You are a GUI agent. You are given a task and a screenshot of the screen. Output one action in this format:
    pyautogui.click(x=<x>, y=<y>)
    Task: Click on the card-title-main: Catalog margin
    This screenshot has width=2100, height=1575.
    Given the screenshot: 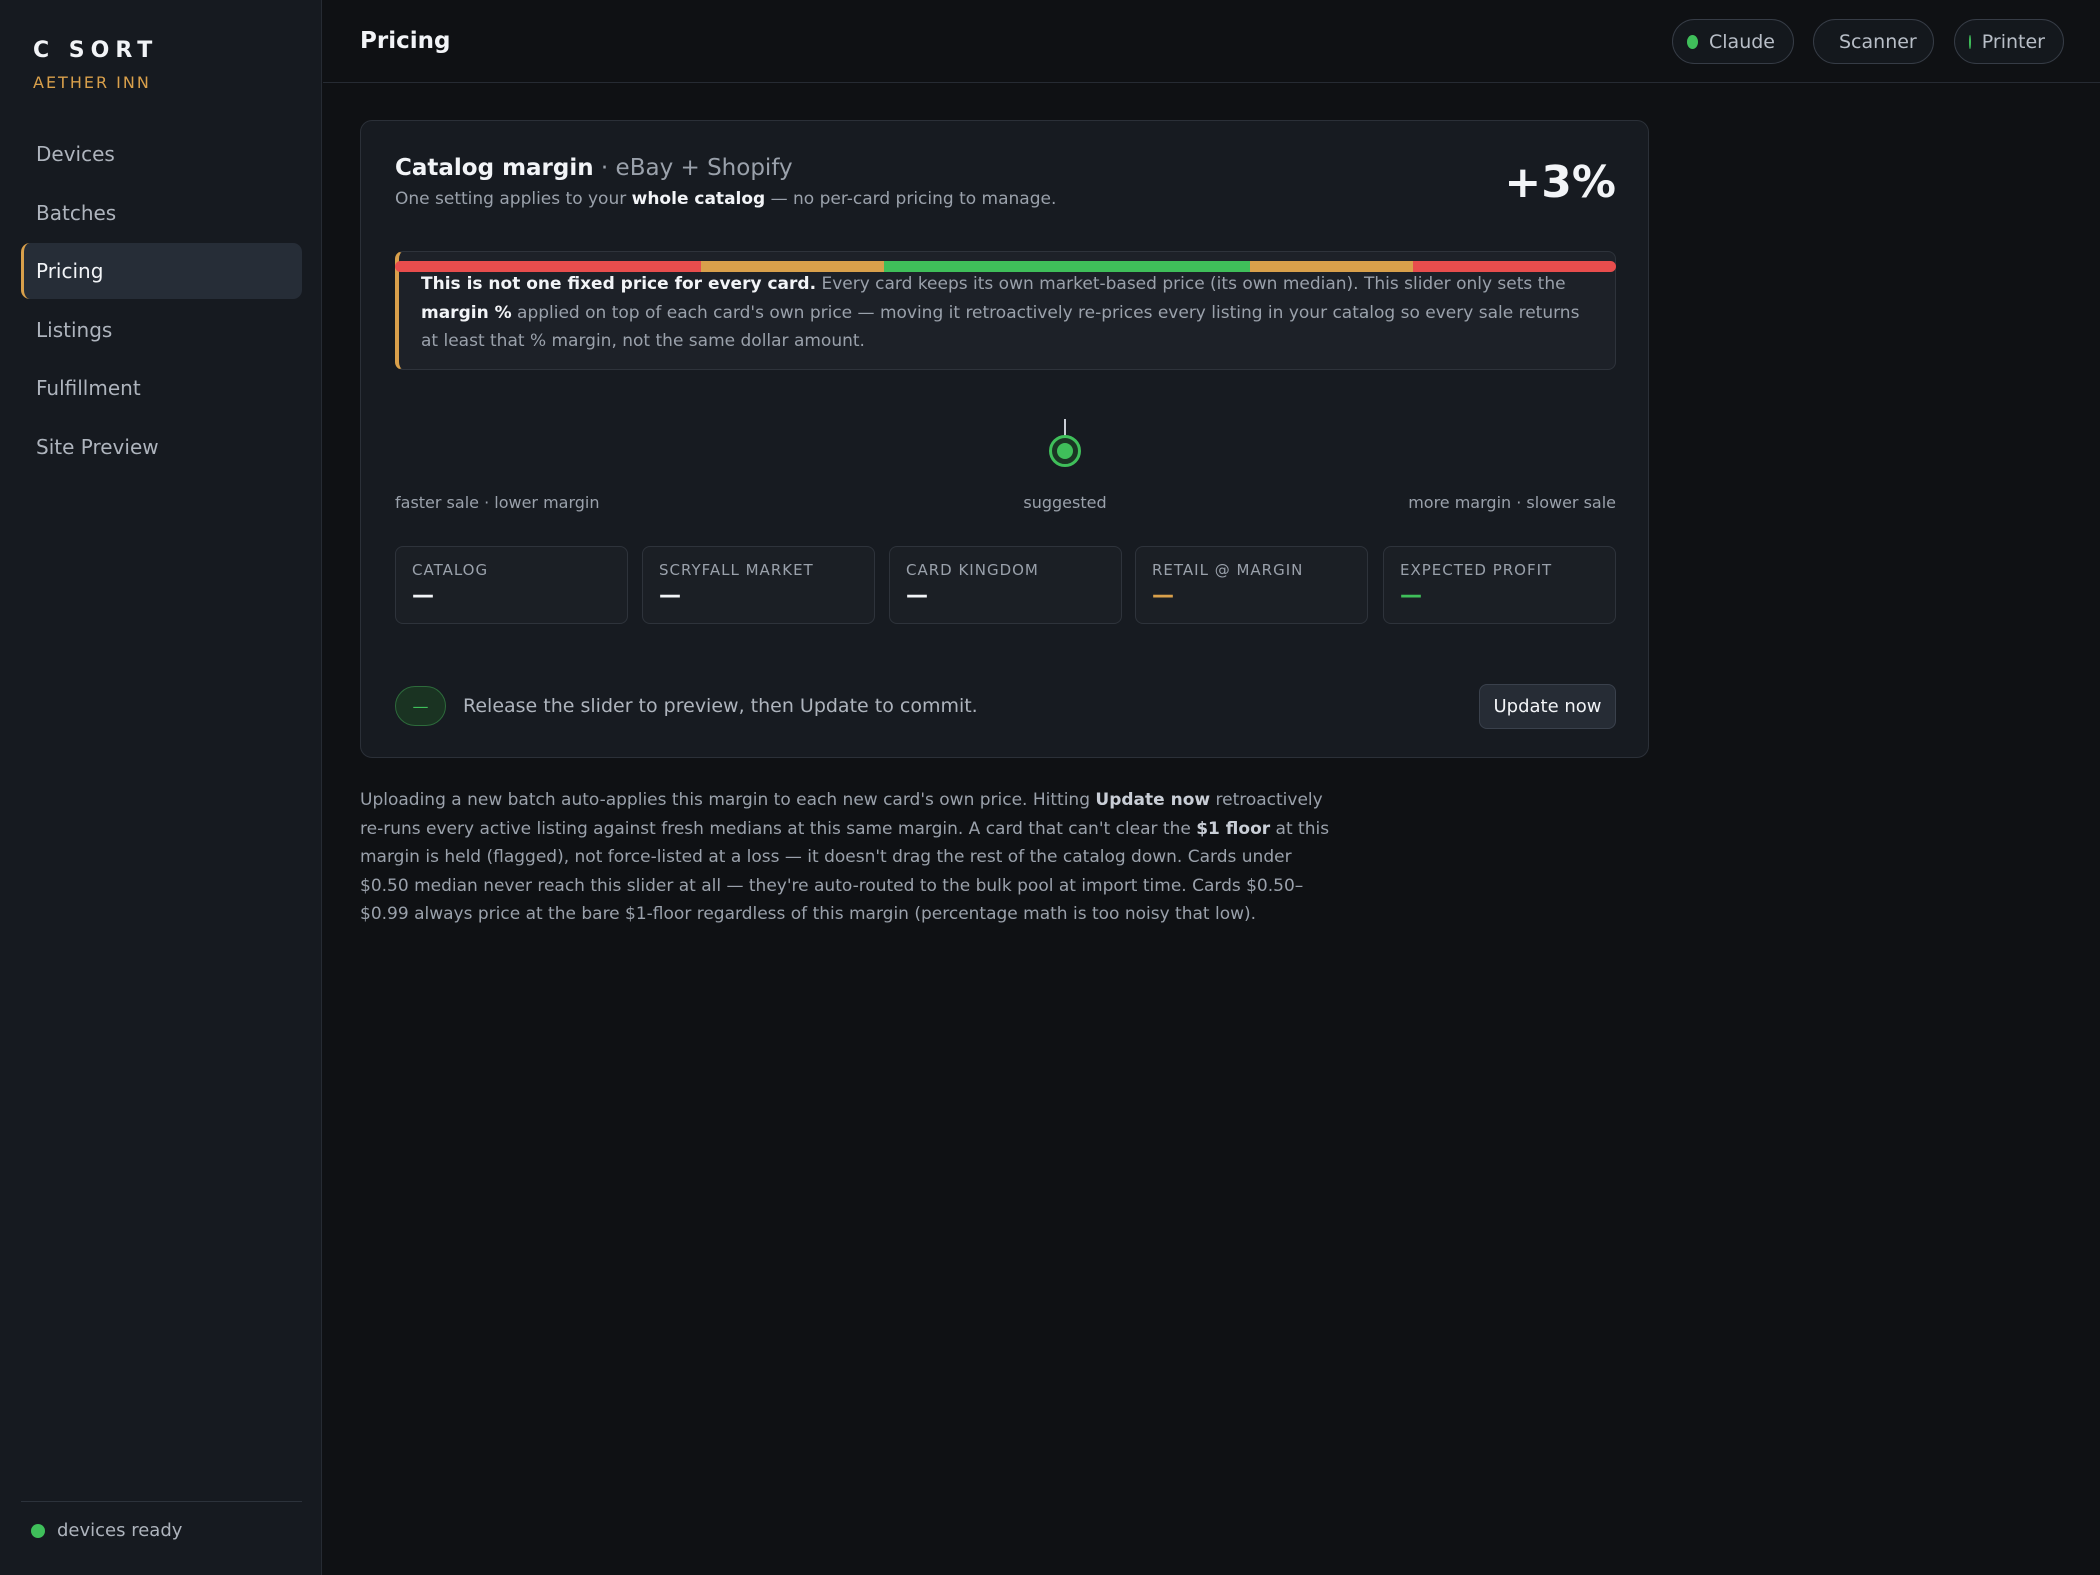 What is the action you would take?
    pyautogui.click(x=494, y=168)
    